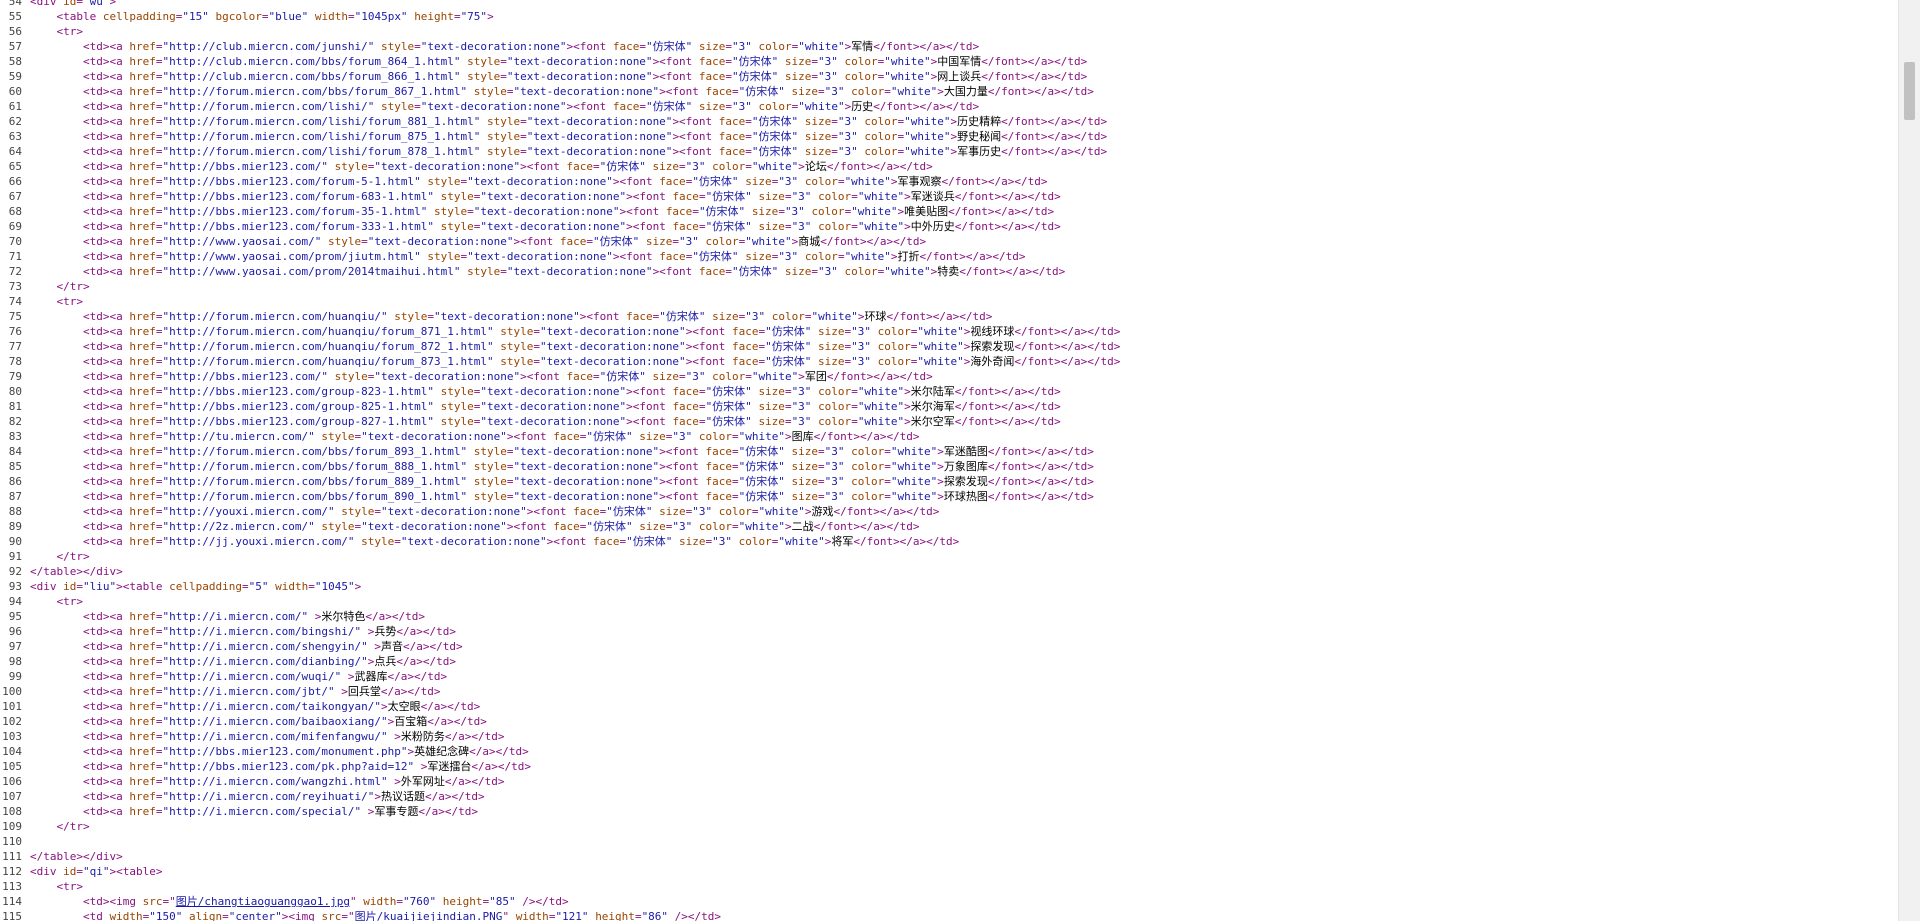 Image resolution: width=1920 pixels, height=921 pixels. Describe the element at coordinates (205, 586) in the screenshot. I see `code-token: cellpadding` at that location.